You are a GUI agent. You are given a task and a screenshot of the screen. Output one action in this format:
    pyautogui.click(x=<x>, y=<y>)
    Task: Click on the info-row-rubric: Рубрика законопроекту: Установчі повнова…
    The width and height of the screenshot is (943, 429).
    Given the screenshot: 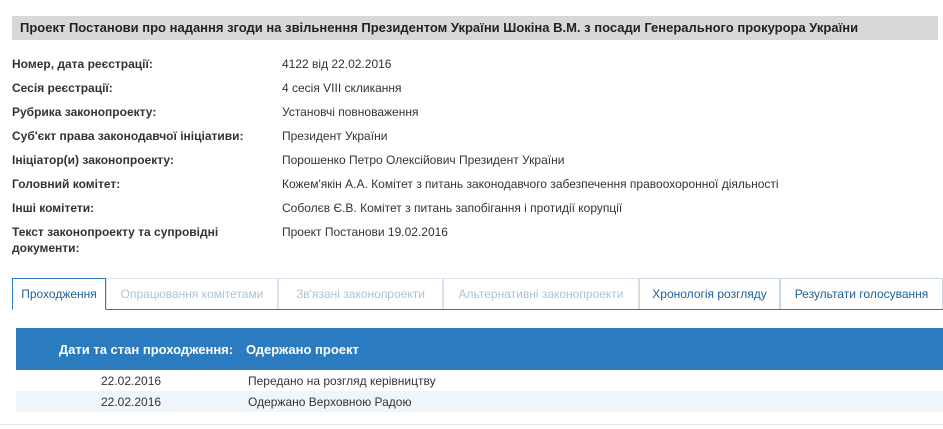 What is the action you would take?
    pyautogui.click(x=472, y=112)
    